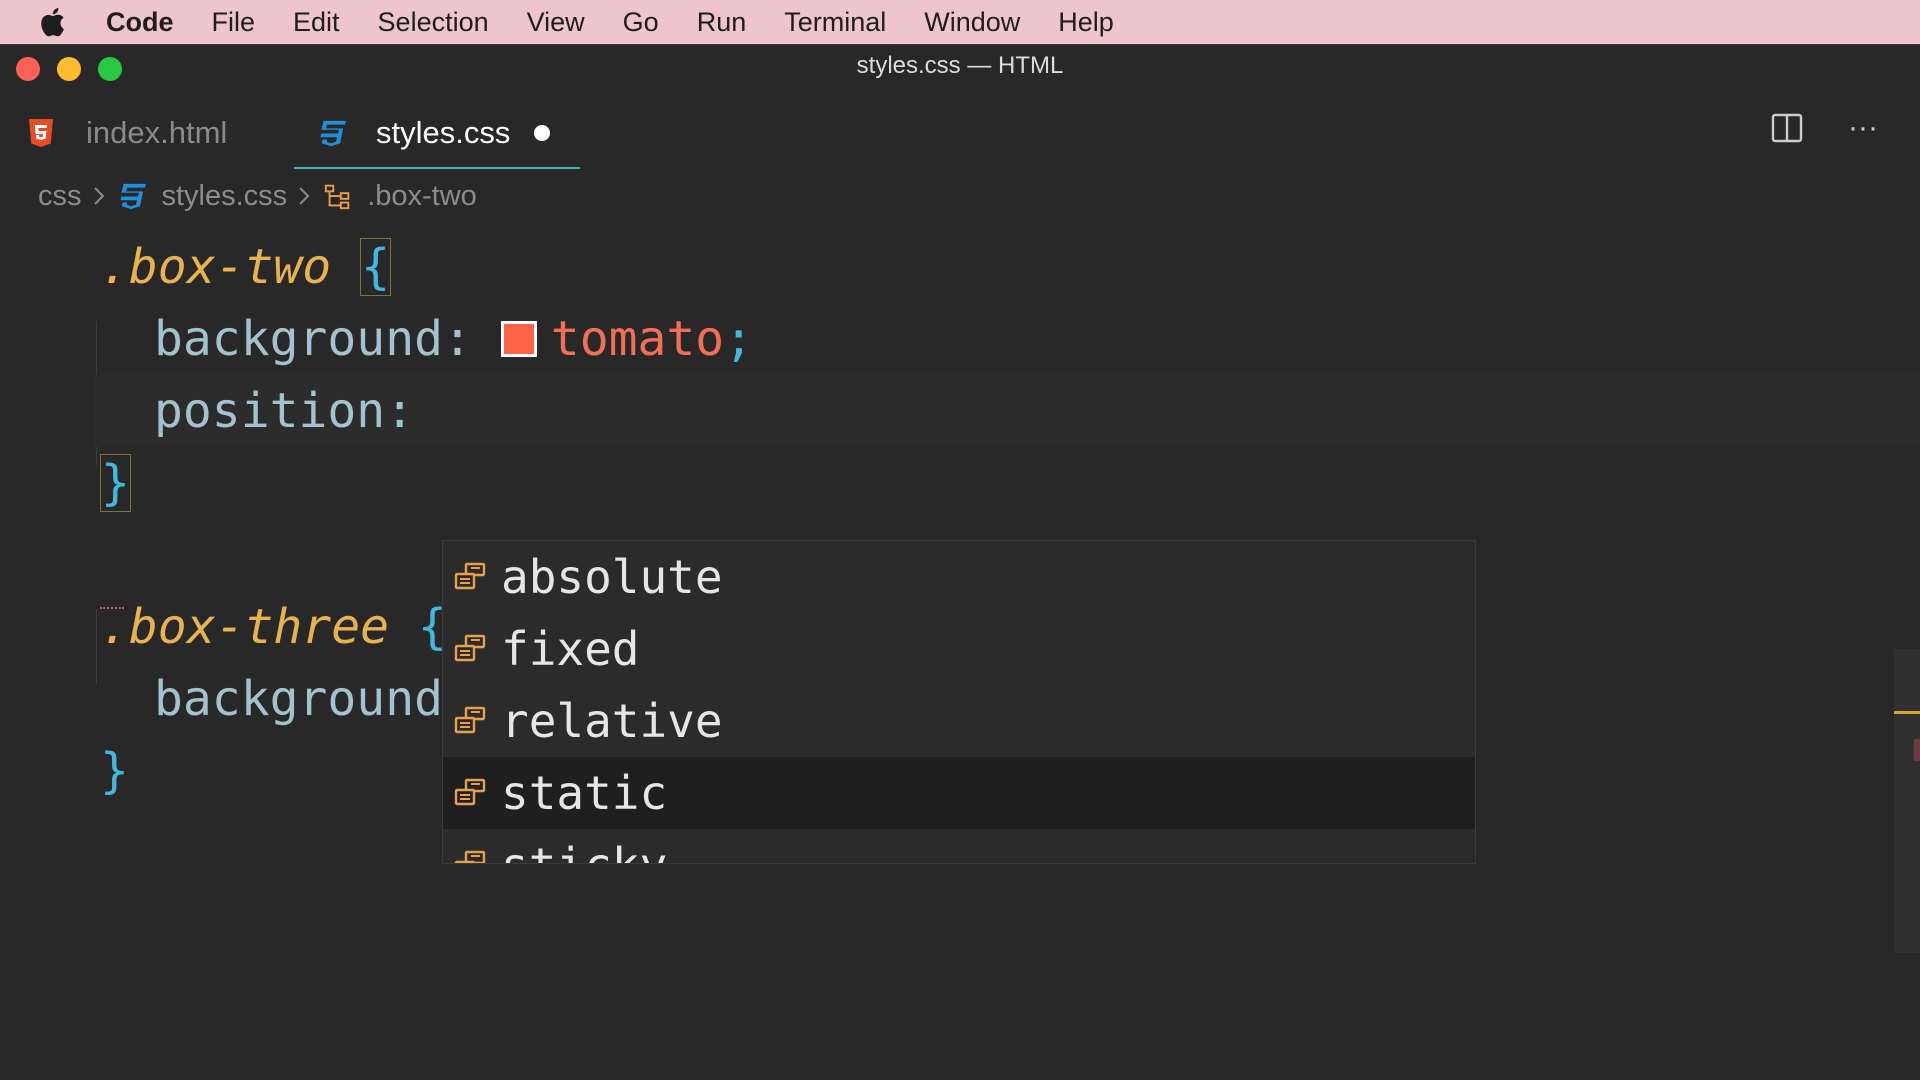 This screenshot has height=1080, width=1920. What do you see at coordinates (1007, 411) in the screenshot?
I see `code-line-3-current: position:` at bounding box center [1007, 411].